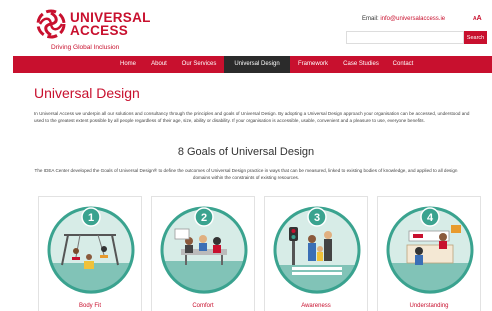  Describe the element at coordinates (85, 47) in the screenshot. I see `brand-tagline: Driving Global Inclusion` at that location.